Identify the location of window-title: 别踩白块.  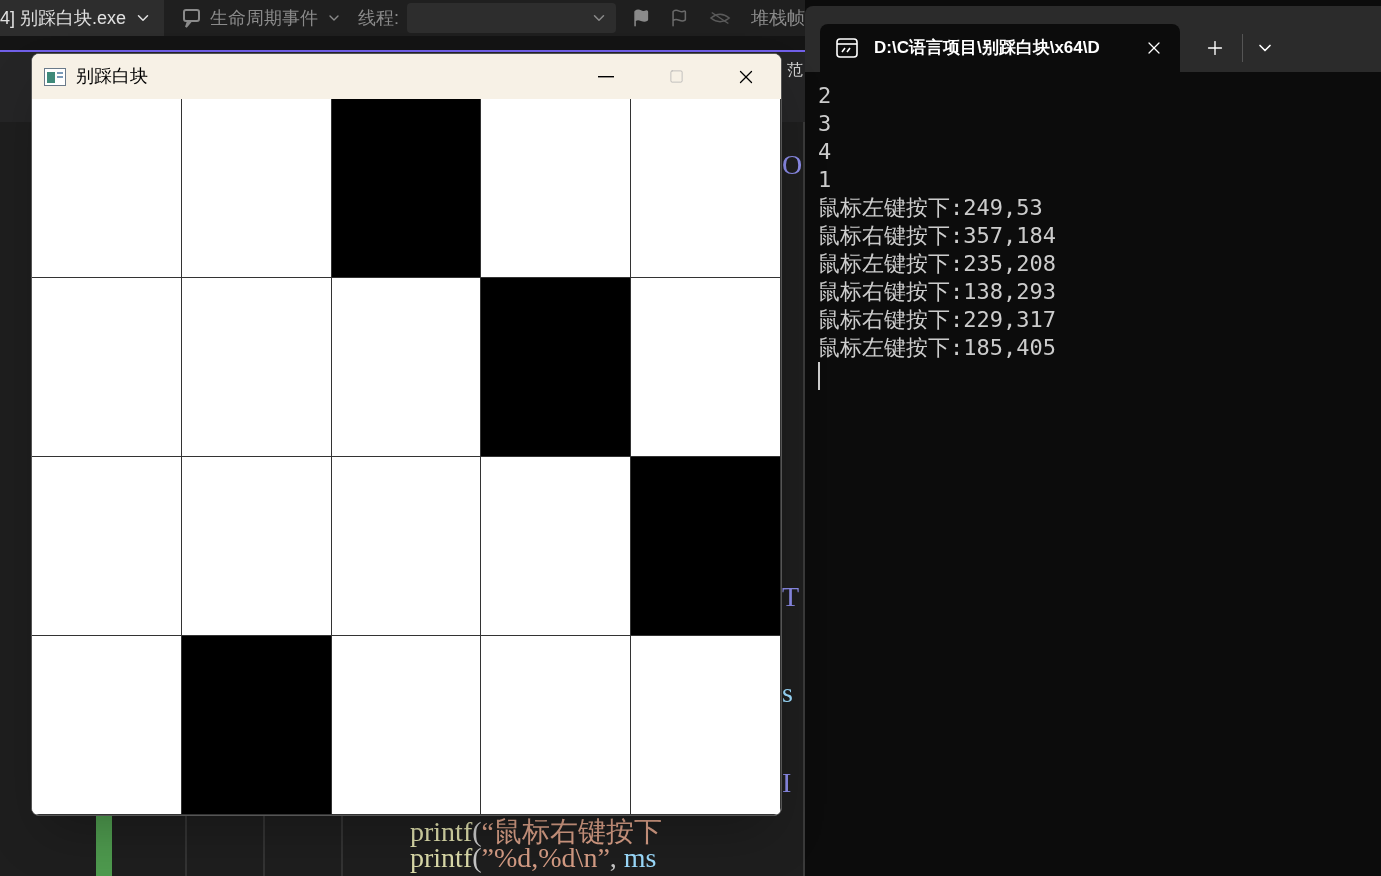
(112, 76).